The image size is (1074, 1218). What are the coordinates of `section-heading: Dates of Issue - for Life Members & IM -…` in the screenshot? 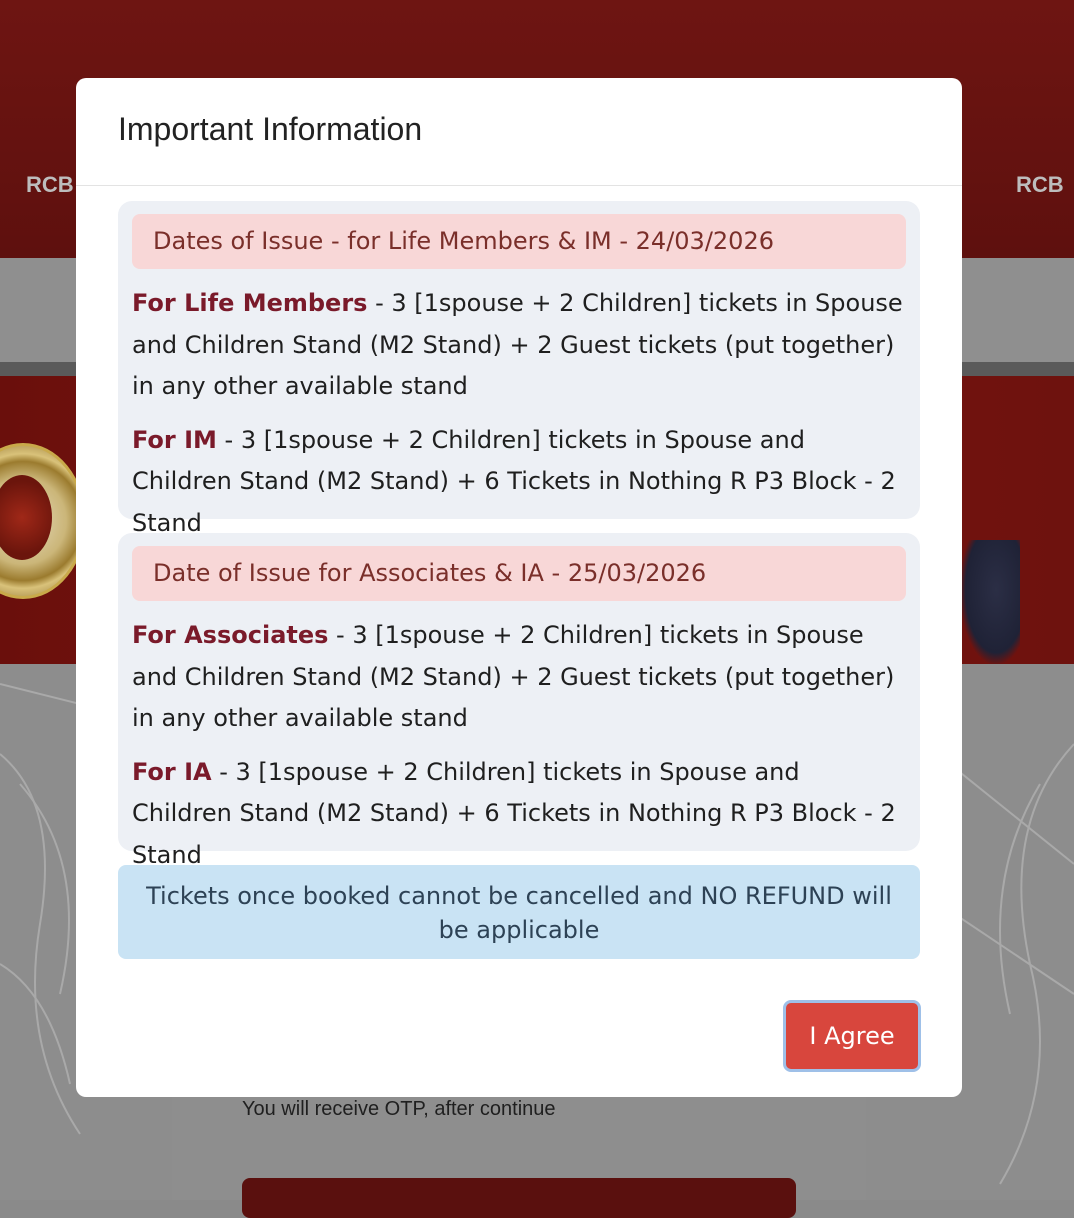 It's located at (519, 241).